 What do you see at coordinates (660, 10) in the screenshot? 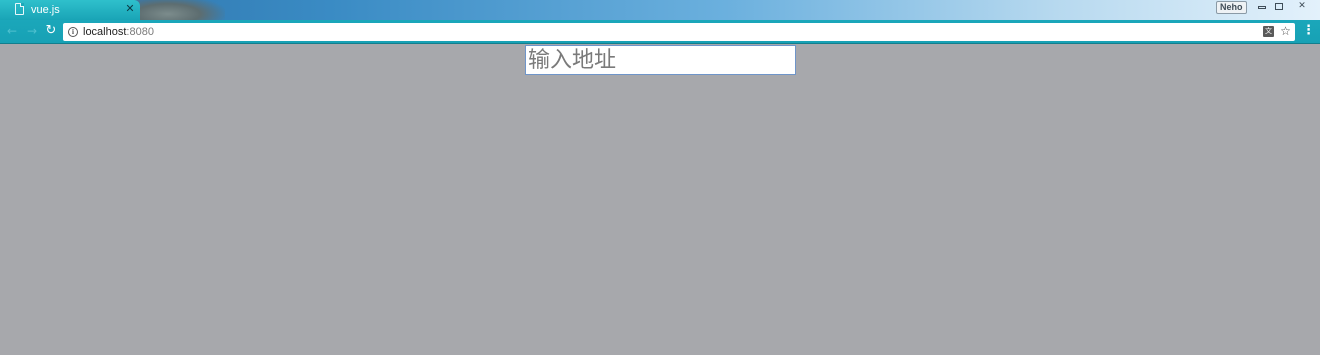
I see `title-bar: vue.js ✕ Neho ✕` at bounding box center [660, 10].